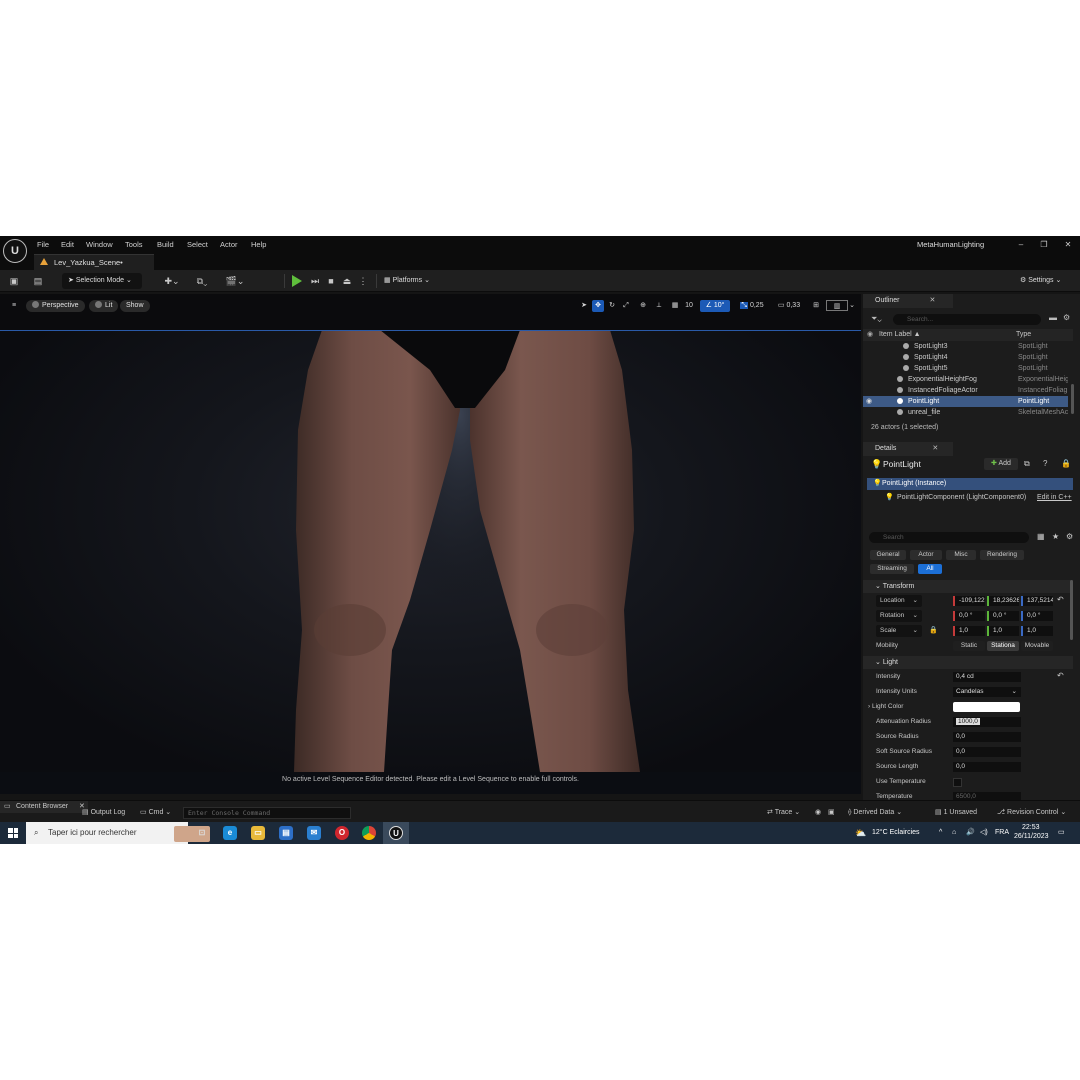 The height and width of the screenshot is (1080, 1080). I want to click on add-component-button: ✚ Add, so click(1001, 464).